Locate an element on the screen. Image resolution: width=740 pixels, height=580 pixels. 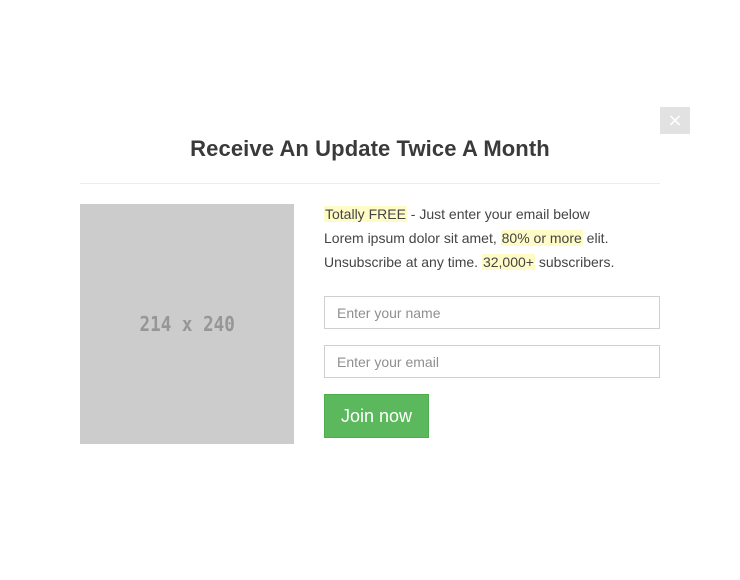
close-icon: × is located at coordinates (675, 120).